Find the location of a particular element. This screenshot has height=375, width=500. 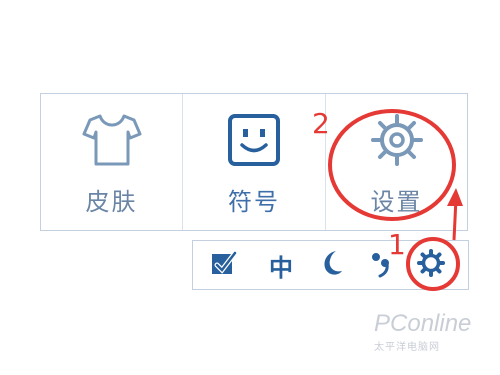

watermark-brand: PConline is located at coordinates (423, 323).